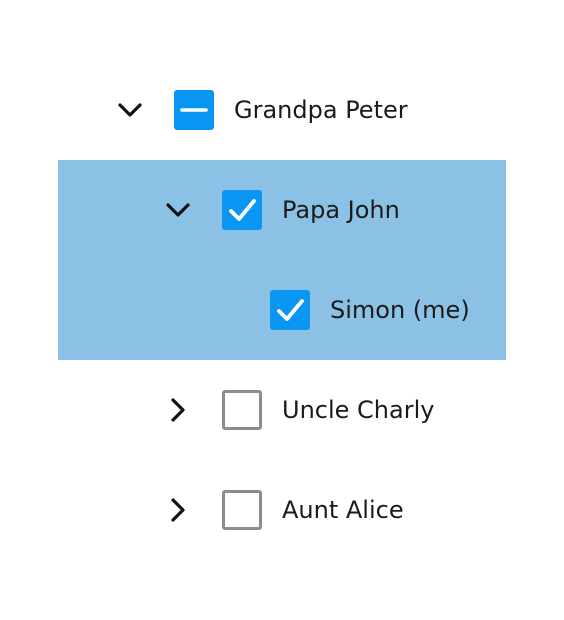 Image resolution: width=564 pixels, height=620 pixels. I want to click on tree-node-label: Simon (me), so click(400, 310).